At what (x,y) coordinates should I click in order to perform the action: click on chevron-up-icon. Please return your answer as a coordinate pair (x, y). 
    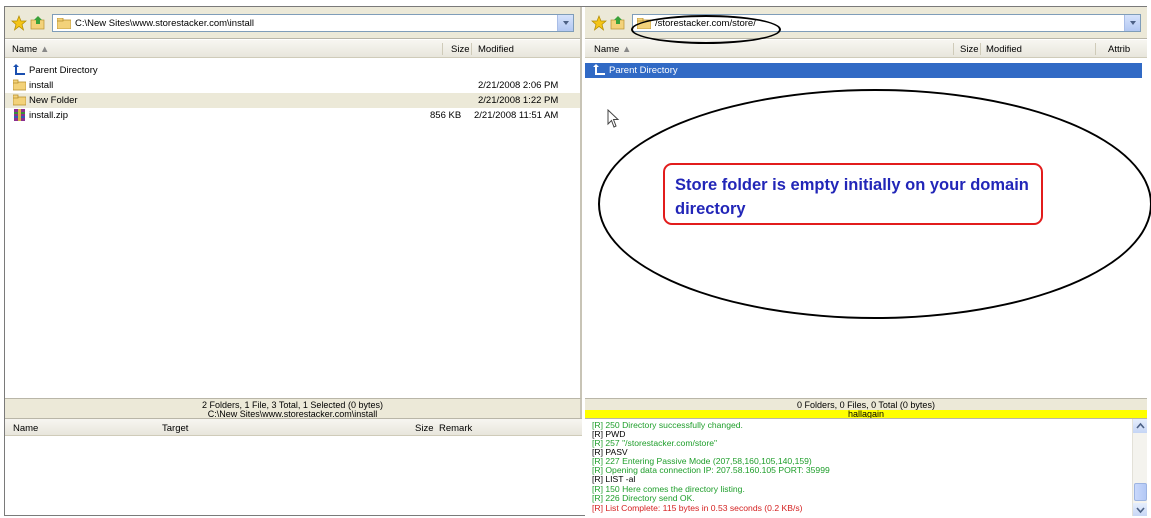
    Looking at the image, I should click on (1140, 425).